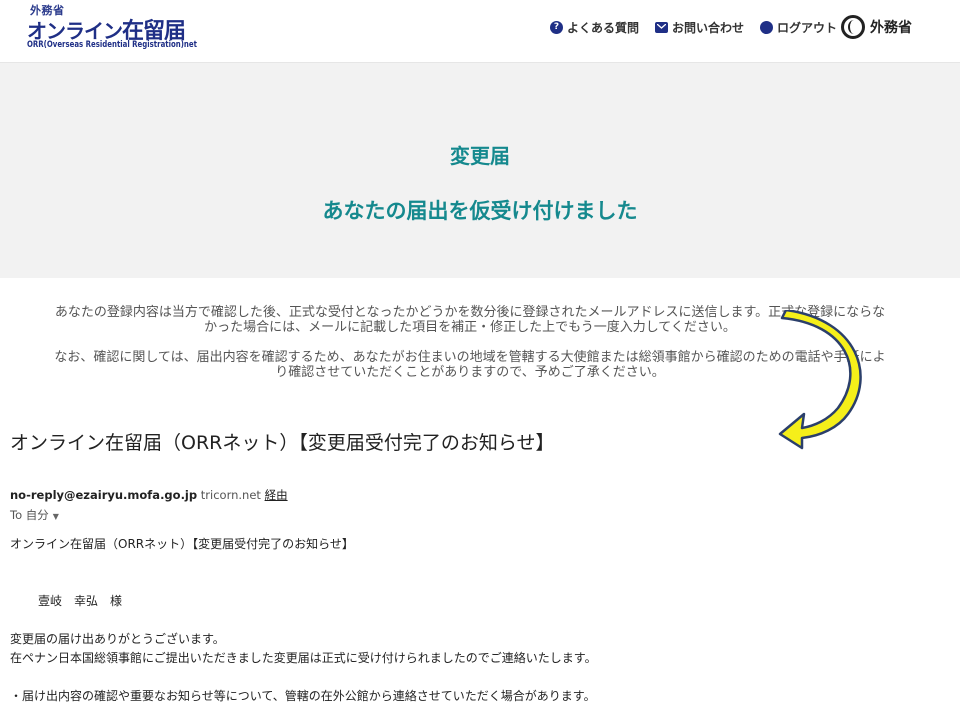 Image resolution: width=960 pixels, height=720 pixels. What do you see at coordinates (276, 495) in the screenshot?
I see `sender-via-link: 経由` at bounding box center [276, 495].